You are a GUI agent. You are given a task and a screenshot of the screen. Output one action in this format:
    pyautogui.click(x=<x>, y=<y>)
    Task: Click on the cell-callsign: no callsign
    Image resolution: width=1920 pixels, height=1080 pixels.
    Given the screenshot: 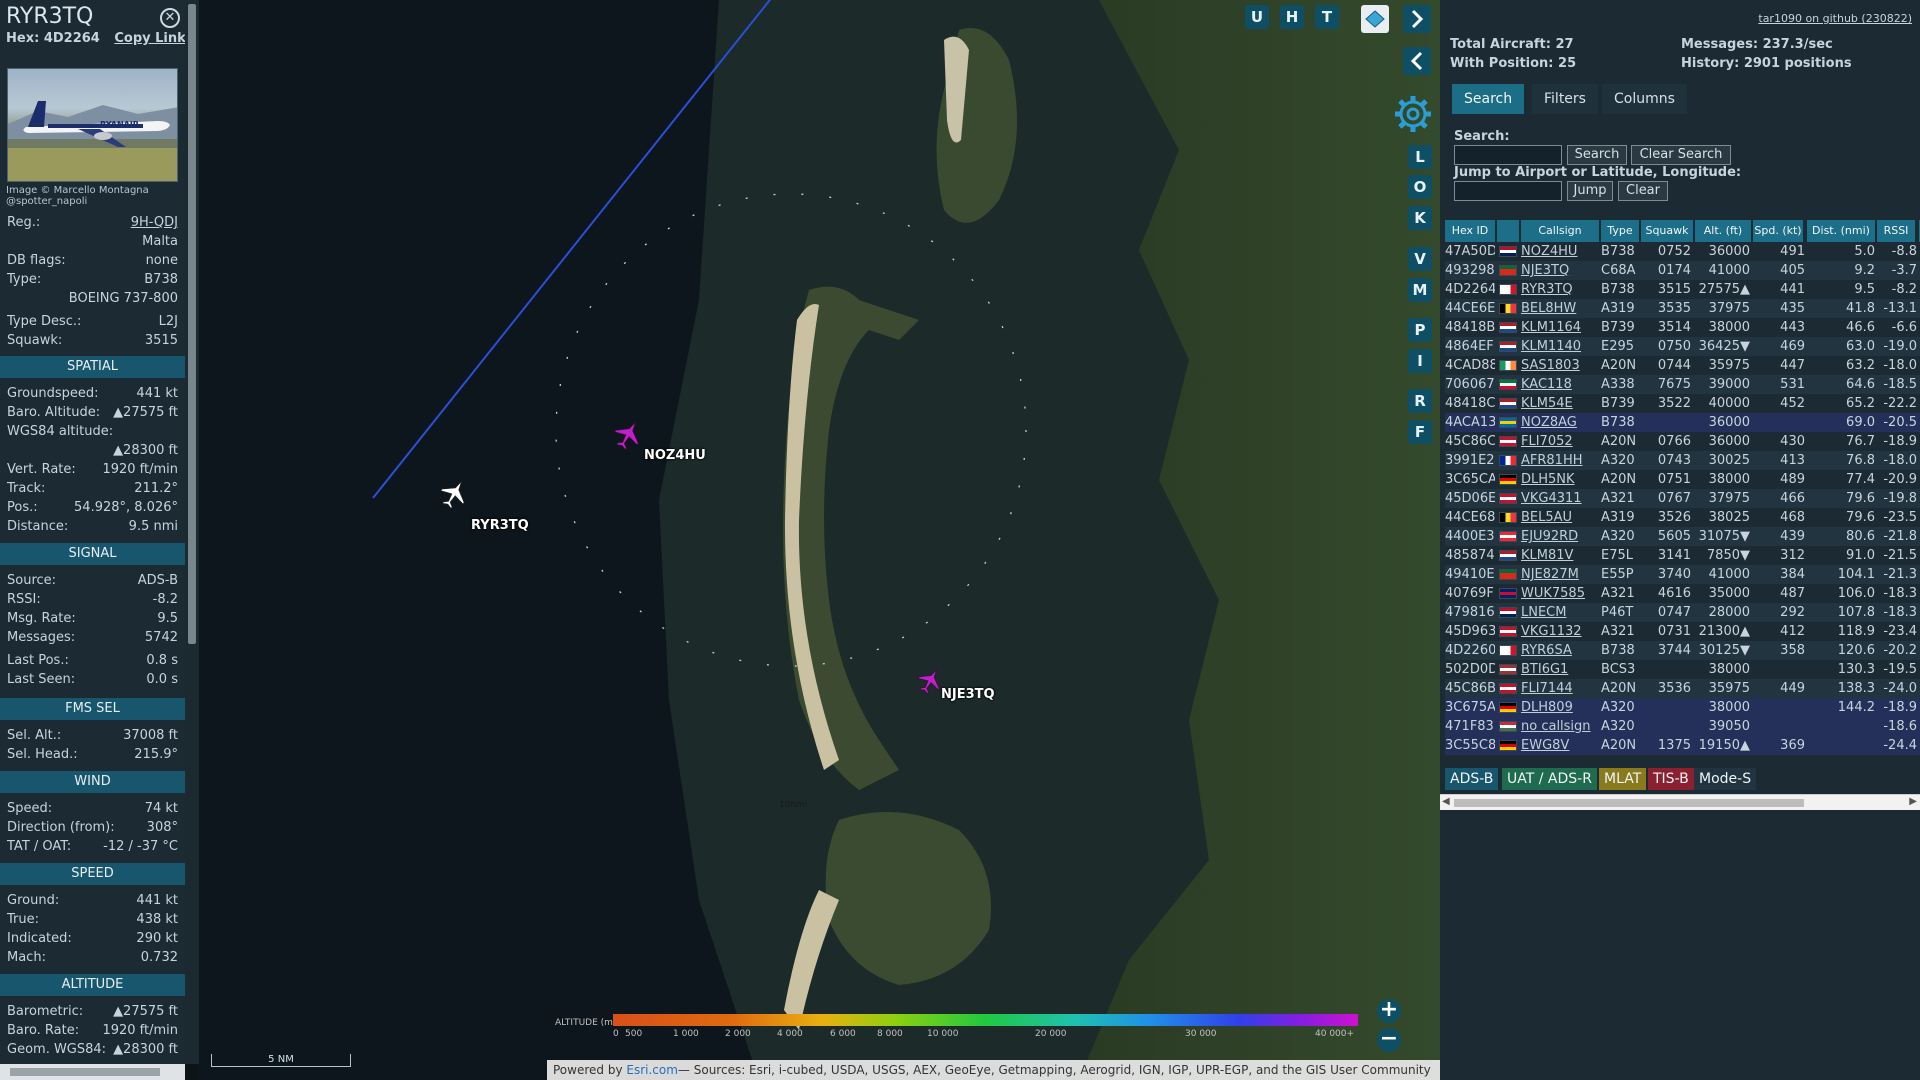 What is the action you would take?
    pyautogui.click(x=1561, y=726)
    